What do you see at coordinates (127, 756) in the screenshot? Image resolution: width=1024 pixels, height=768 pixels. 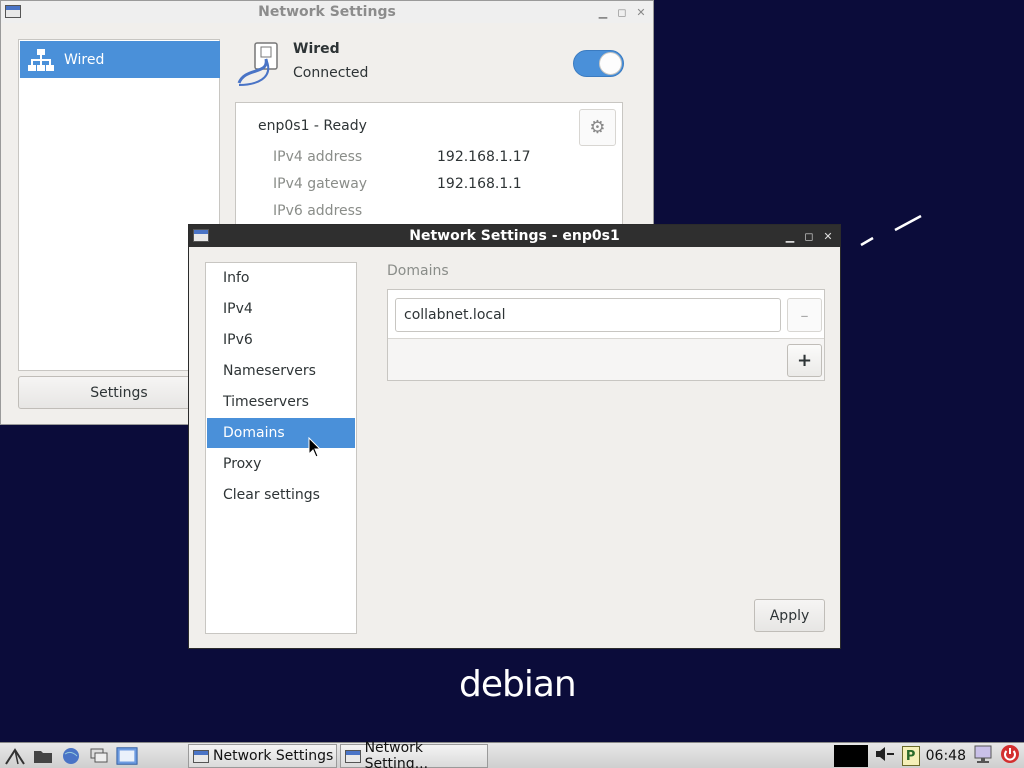 I see `workspace-switcher-icon` at bounding box center [127, 756].